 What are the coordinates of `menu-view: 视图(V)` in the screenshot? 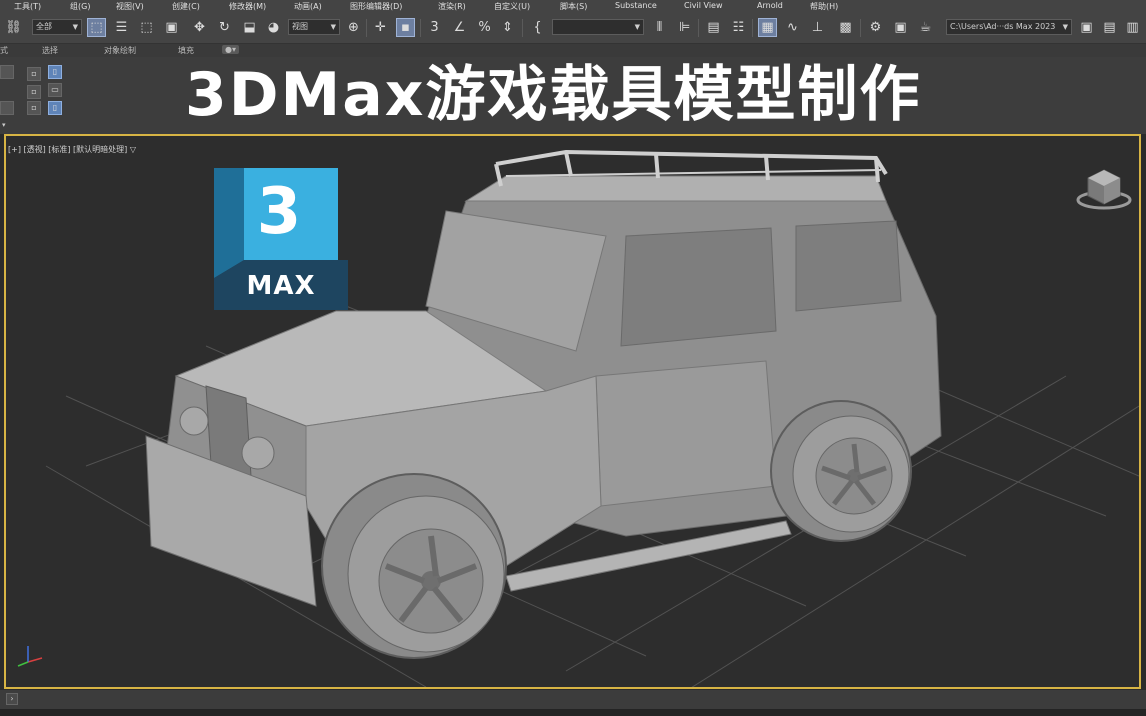 It's located at (130, 6).